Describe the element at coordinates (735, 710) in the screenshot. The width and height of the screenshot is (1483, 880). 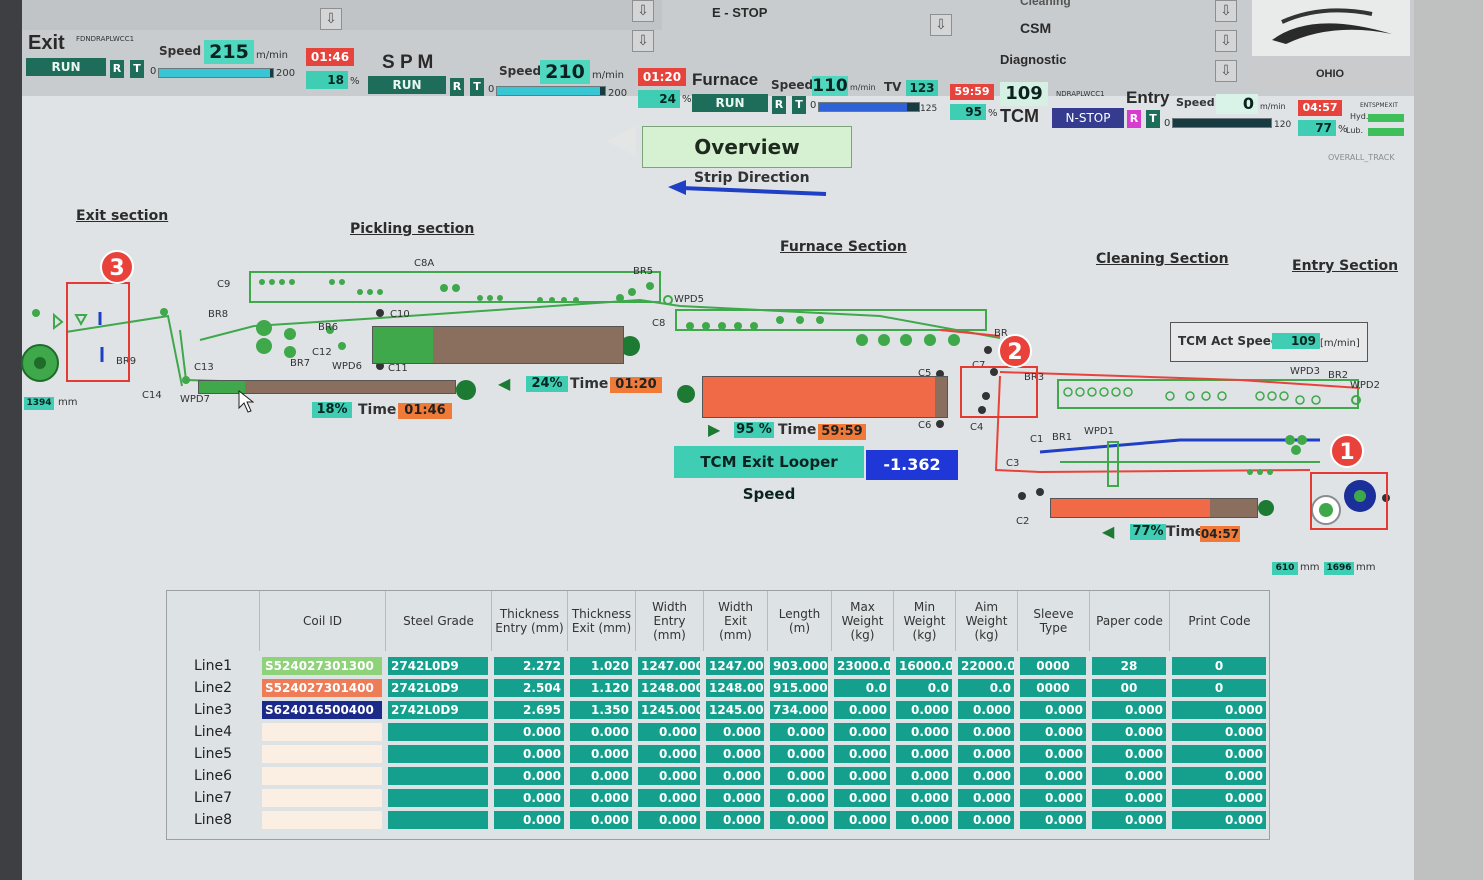
I see `table-cell-w-exit: 1245.000` at that location.